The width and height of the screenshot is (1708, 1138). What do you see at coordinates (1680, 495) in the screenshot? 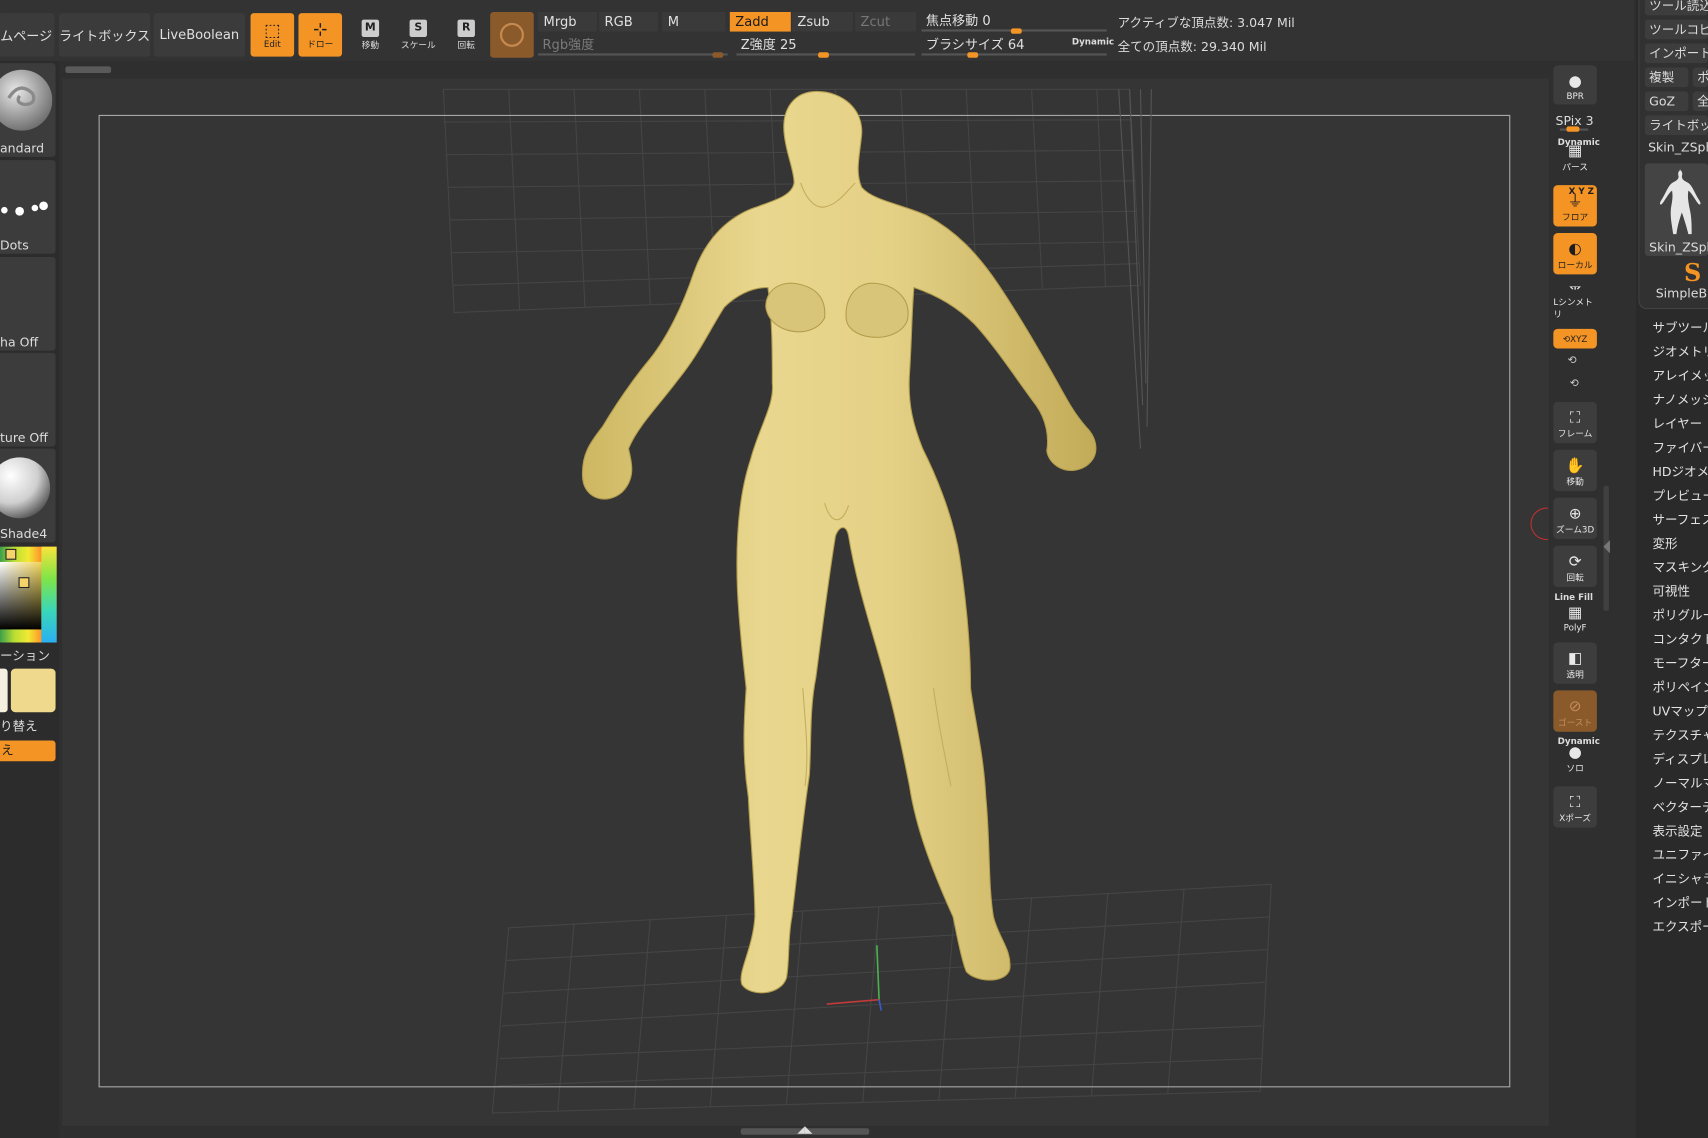
I see `tool-subpalette-item: プレビュー` at bounding box center [1680, 495].